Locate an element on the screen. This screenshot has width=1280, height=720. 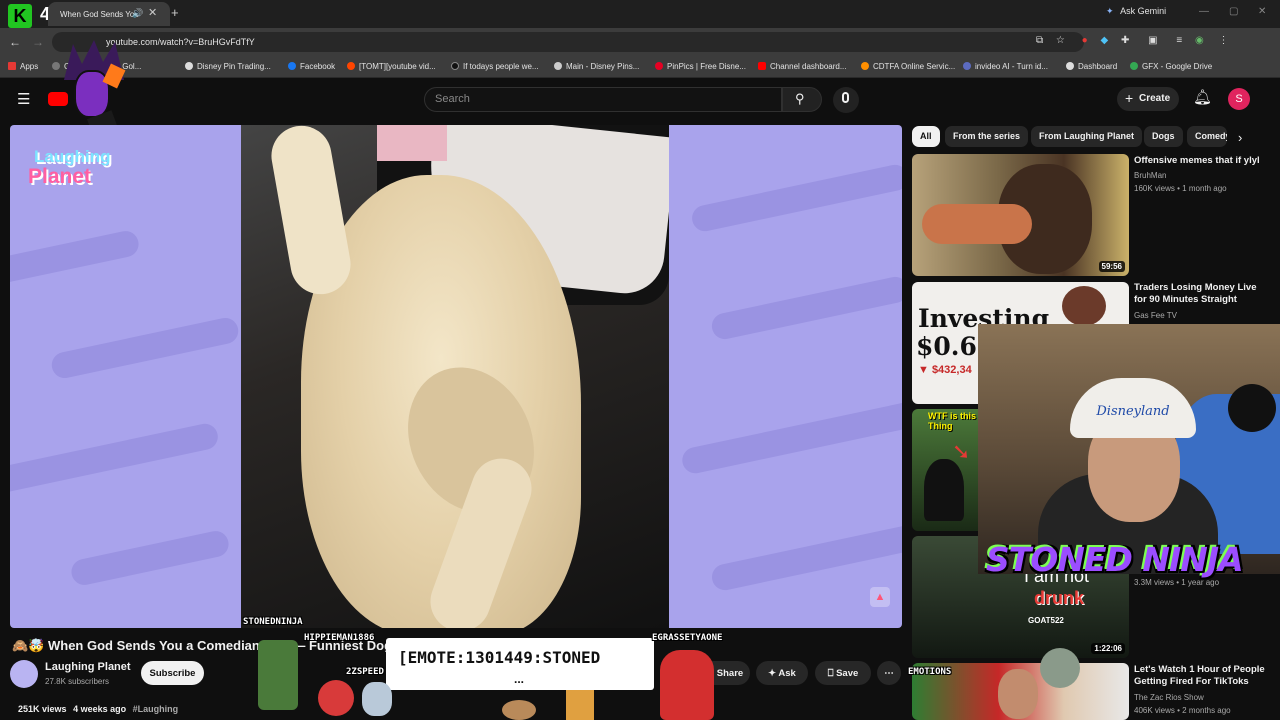
bookmark-item: Dashboard is located at coordinates (1091, 66).